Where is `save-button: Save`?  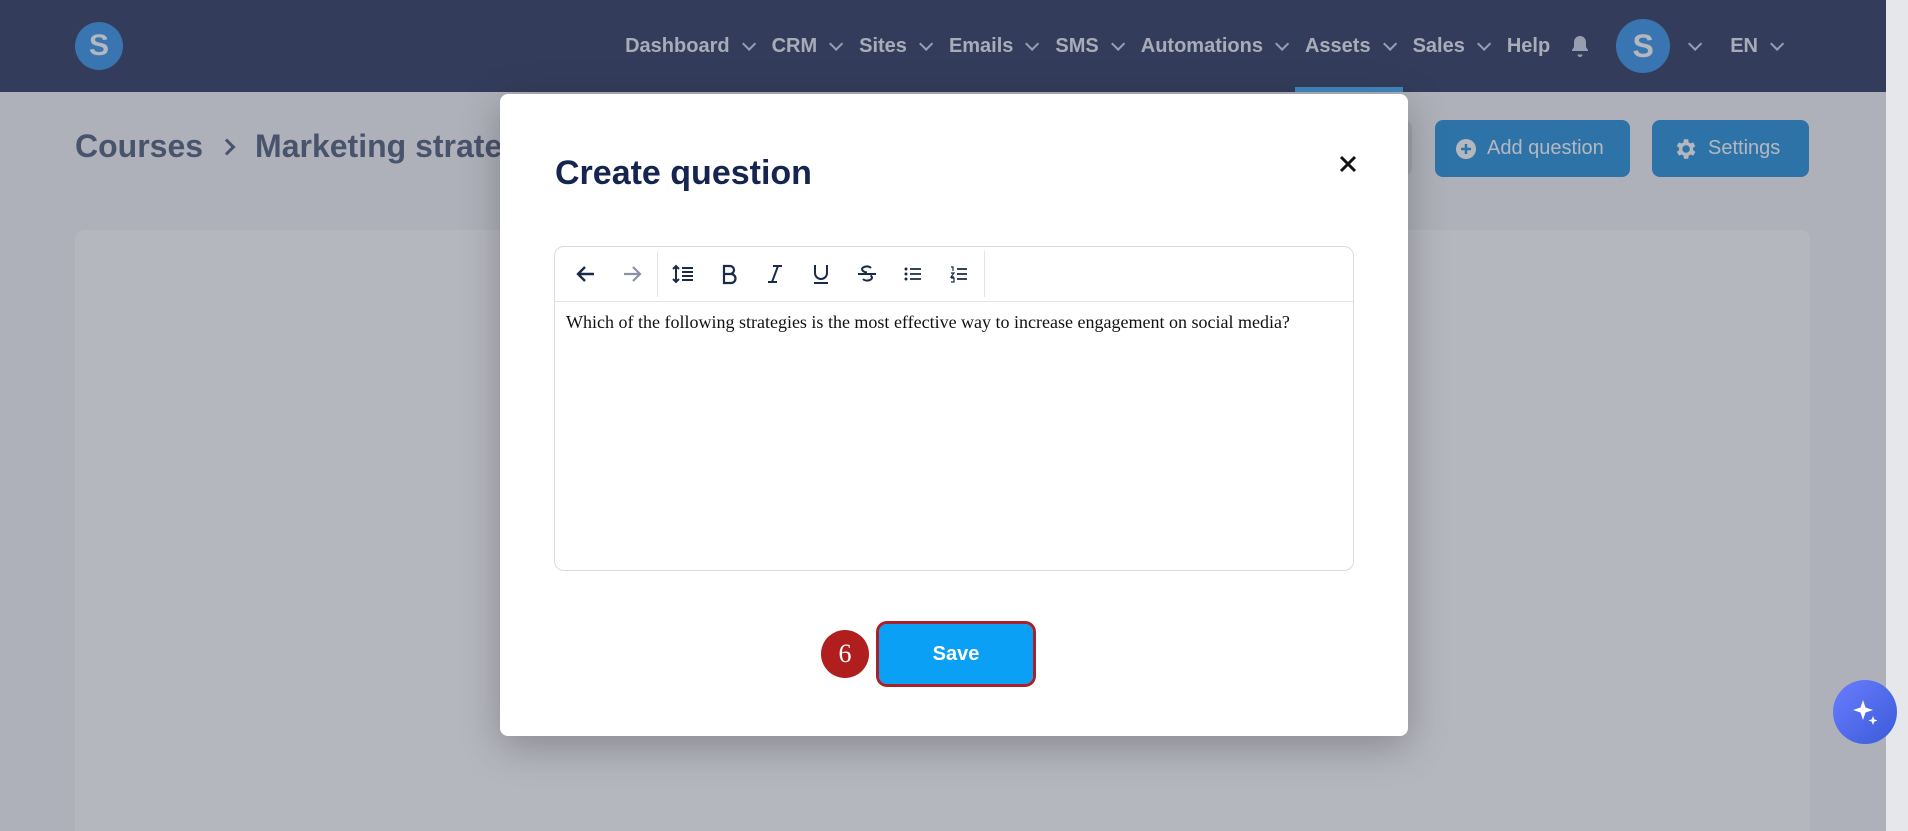
save-button: Save is located at coordinates (956, 654).